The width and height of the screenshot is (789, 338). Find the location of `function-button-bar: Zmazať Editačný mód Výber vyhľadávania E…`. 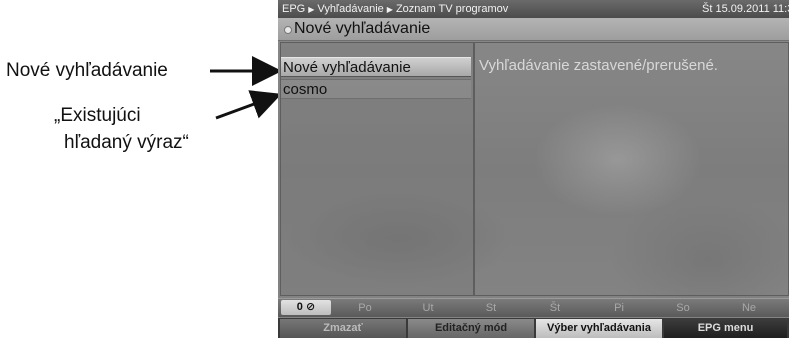

function-button-bar: Zmazať Editačný mód Výber vyhľadávania E… is located at coordinates (533, 328).